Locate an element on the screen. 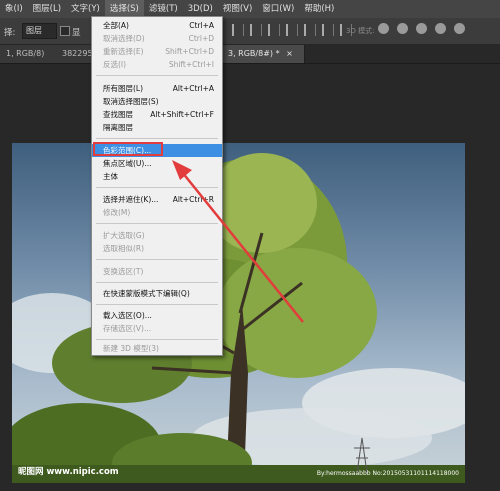 The width and height of the screenshot is (500, 491). arrow-shaft is located at coordinates (242, 247).